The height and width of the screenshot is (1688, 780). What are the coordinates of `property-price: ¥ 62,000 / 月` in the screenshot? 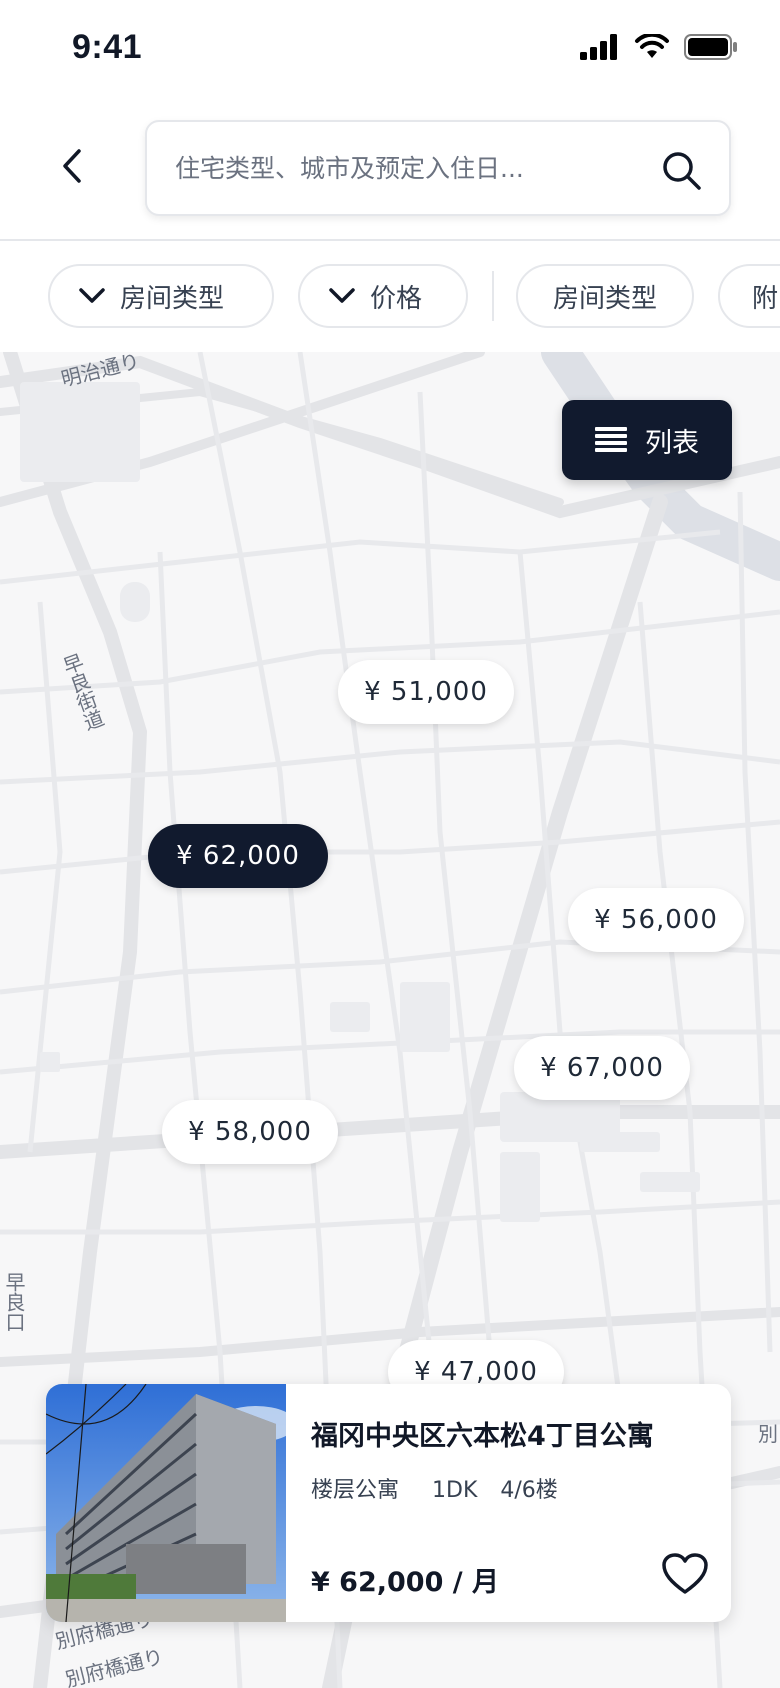 It's located at (405, 1582).